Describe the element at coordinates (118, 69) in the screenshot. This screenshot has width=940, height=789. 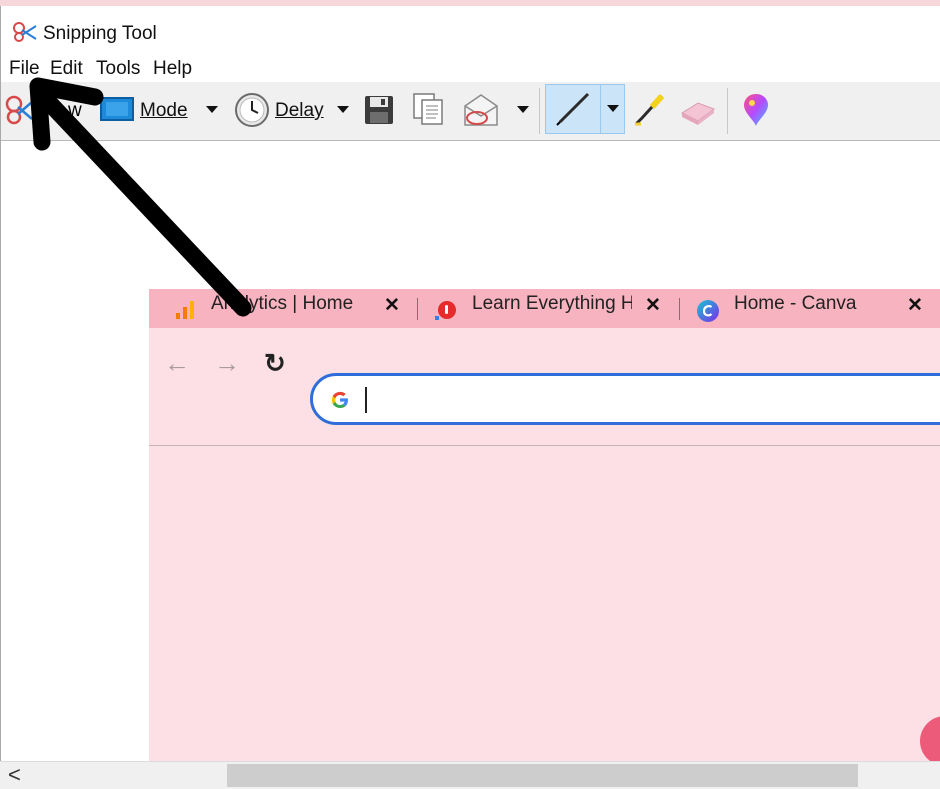
I see `menu-tools: Tools` at that location.